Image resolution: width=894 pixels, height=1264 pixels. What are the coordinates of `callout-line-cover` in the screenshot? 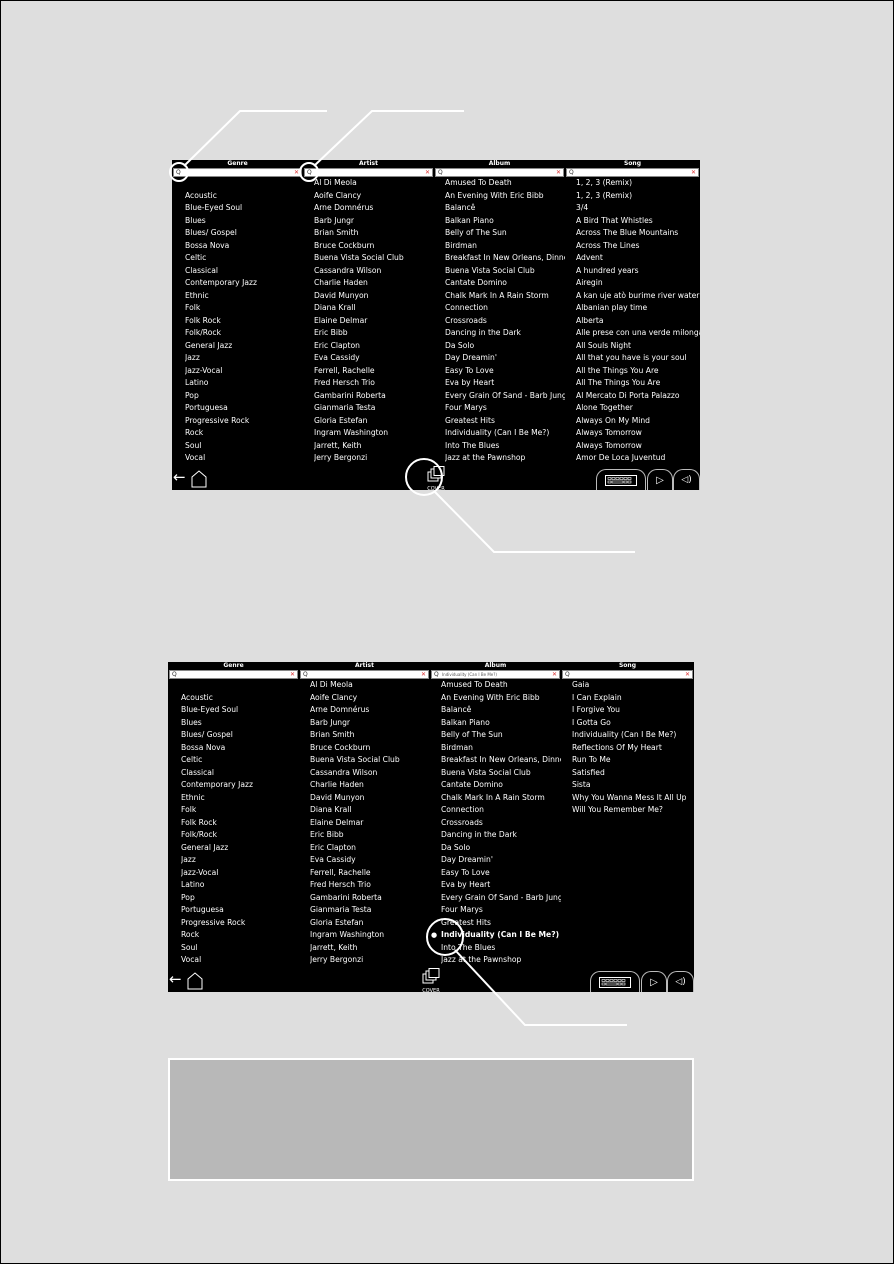 It's located at (534, 522).